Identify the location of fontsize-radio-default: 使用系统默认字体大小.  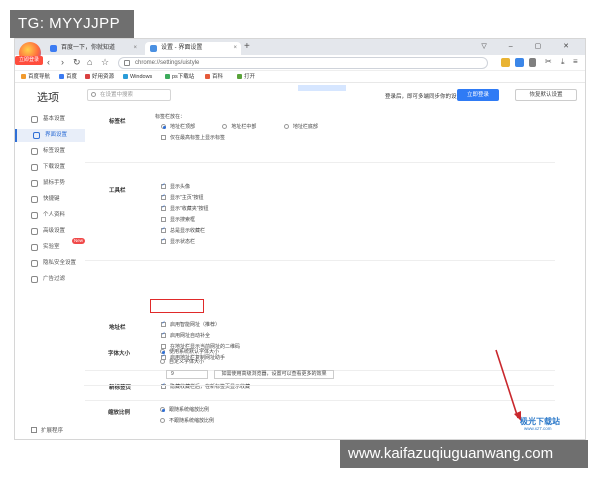
(189, 351).